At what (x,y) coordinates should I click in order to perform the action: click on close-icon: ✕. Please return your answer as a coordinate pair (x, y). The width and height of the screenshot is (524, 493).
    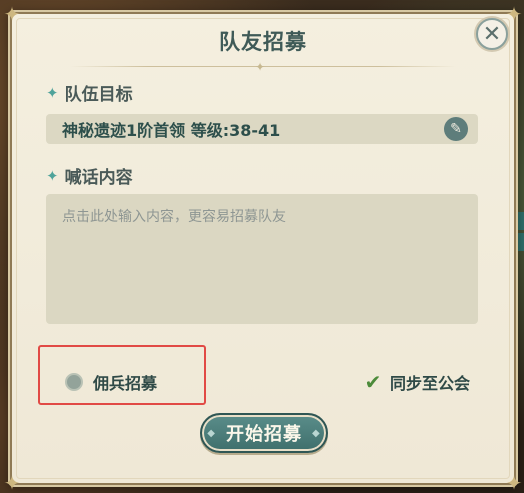
    Looking at the image, I should click on (492, 34).